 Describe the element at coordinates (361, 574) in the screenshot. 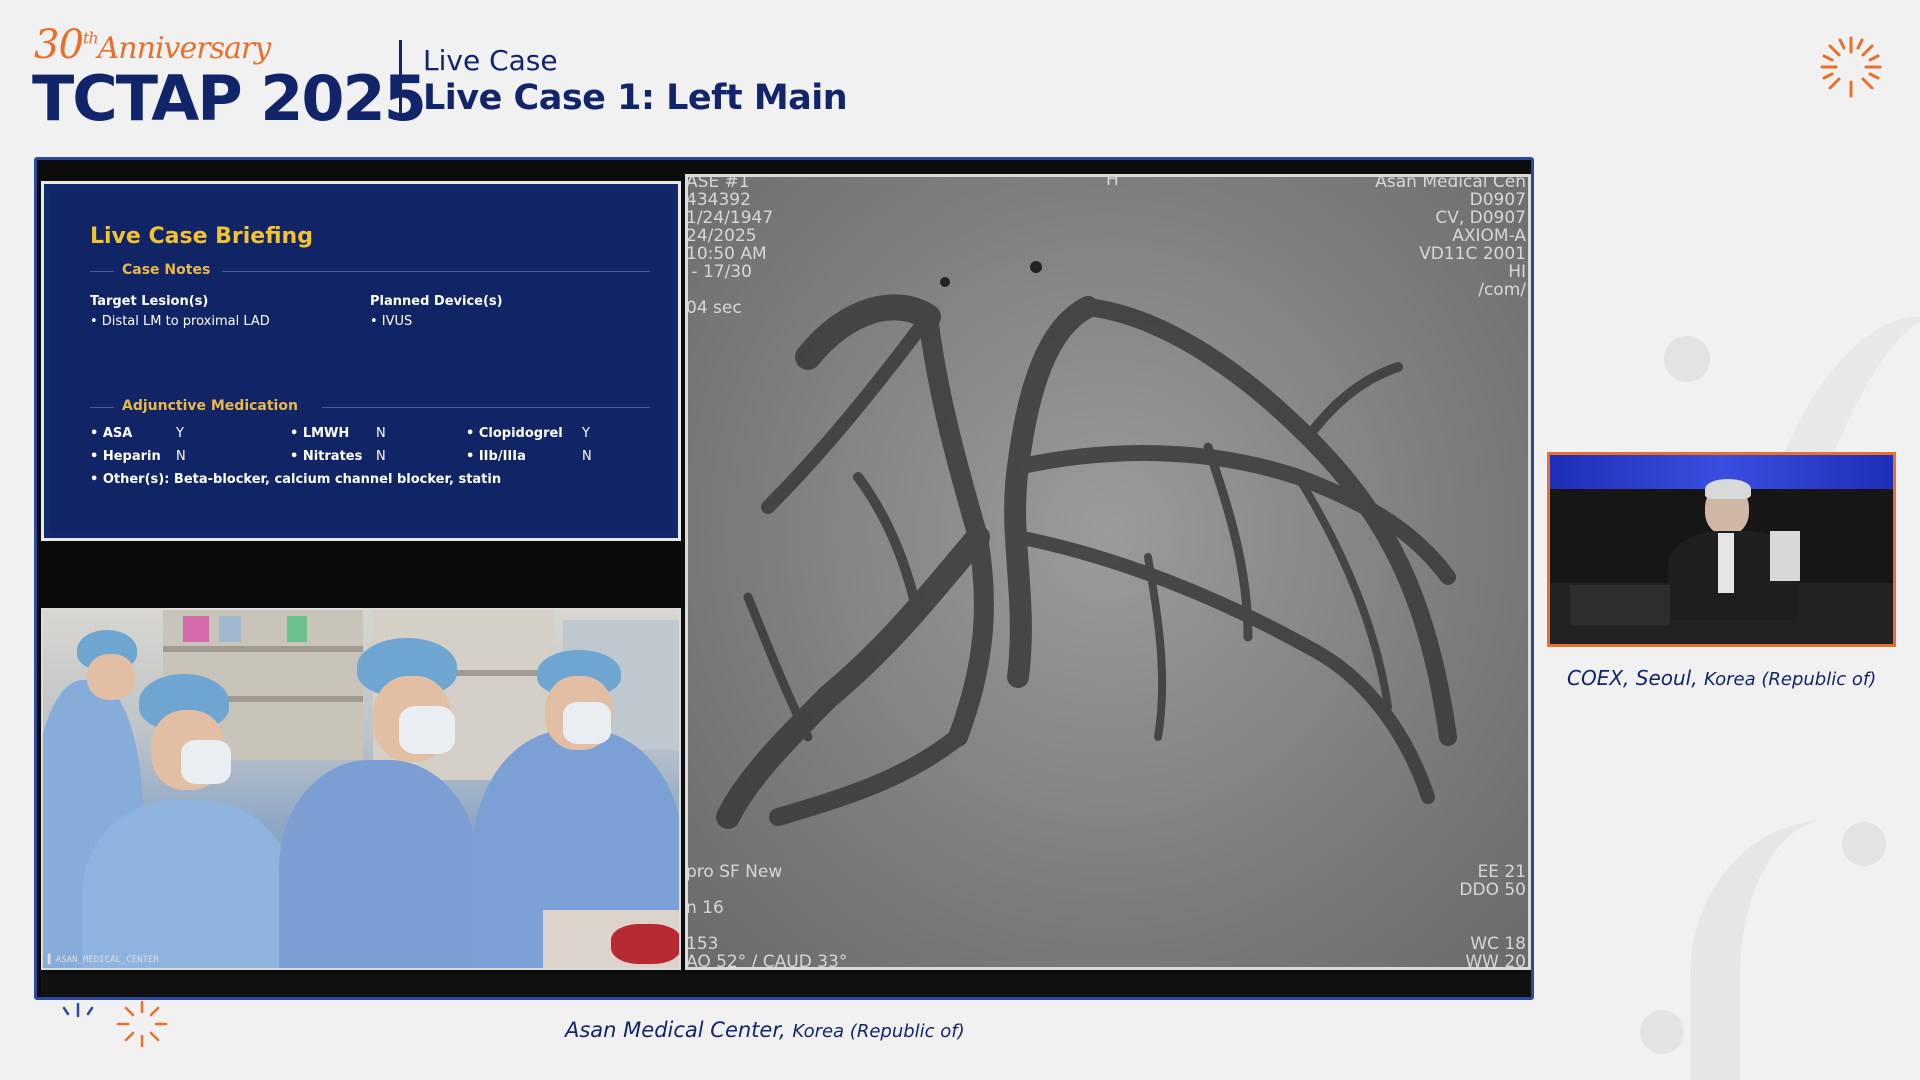

I see `slide-spacer` at that location.